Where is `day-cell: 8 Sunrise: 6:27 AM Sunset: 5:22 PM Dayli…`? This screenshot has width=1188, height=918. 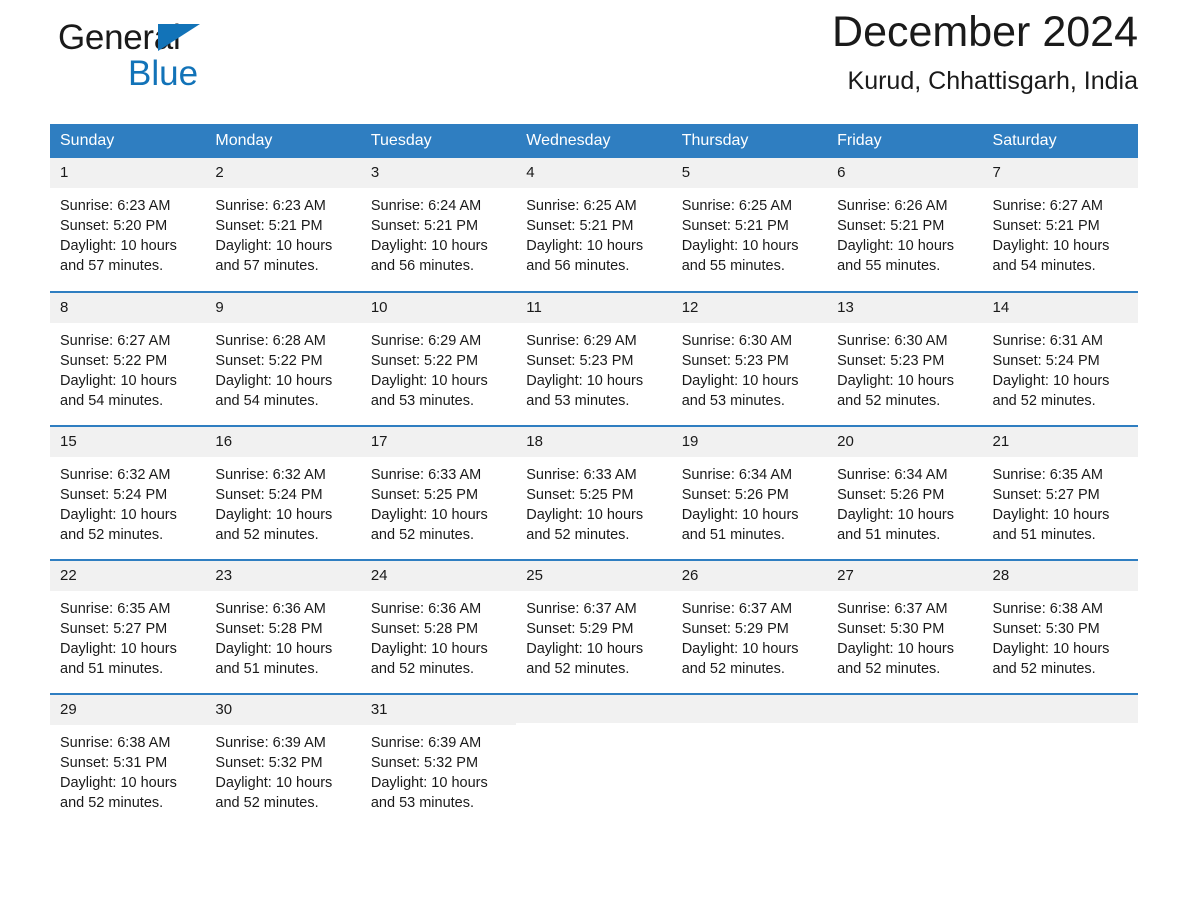
day-cell: 8 Sunrise: 6:27 AM Sunset: 5:22 PM Dayli… is located at coordinates (128, 358).